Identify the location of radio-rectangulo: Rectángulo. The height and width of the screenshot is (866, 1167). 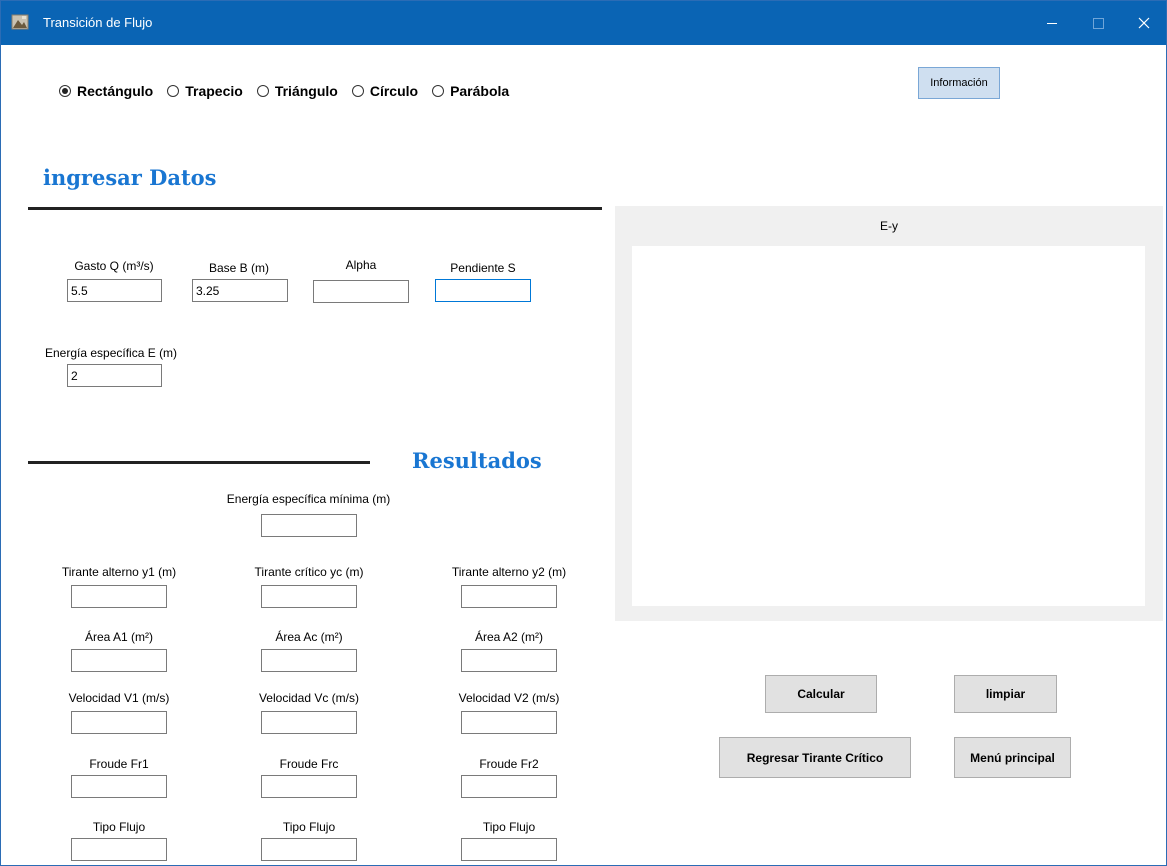
(106, 91).